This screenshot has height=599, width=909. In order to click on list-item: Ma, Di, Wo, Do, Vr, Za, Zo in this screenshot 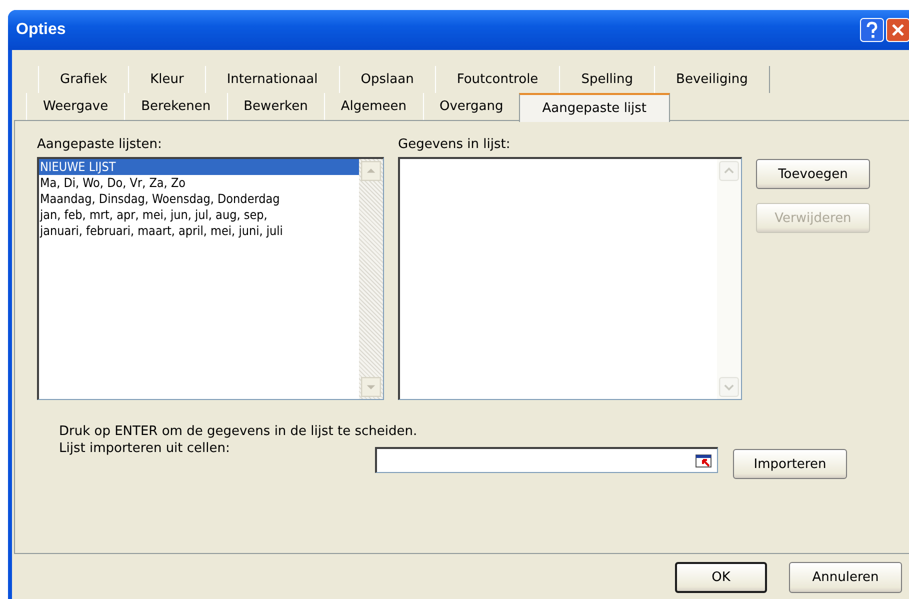, I will do `click(199, 183)`.